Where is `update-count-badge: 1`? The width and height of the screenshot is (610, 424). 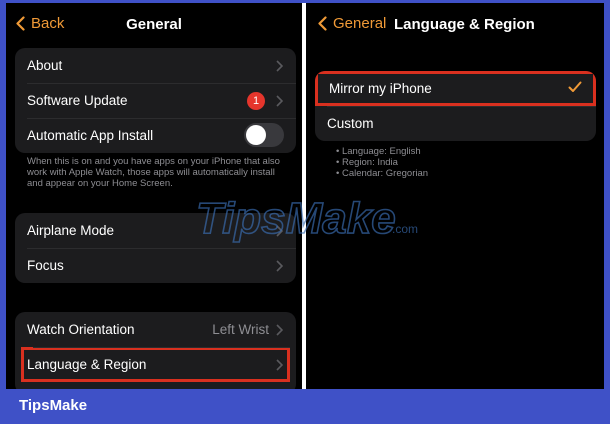
update-count-badge: 1 is located at coordinates (256, 101).